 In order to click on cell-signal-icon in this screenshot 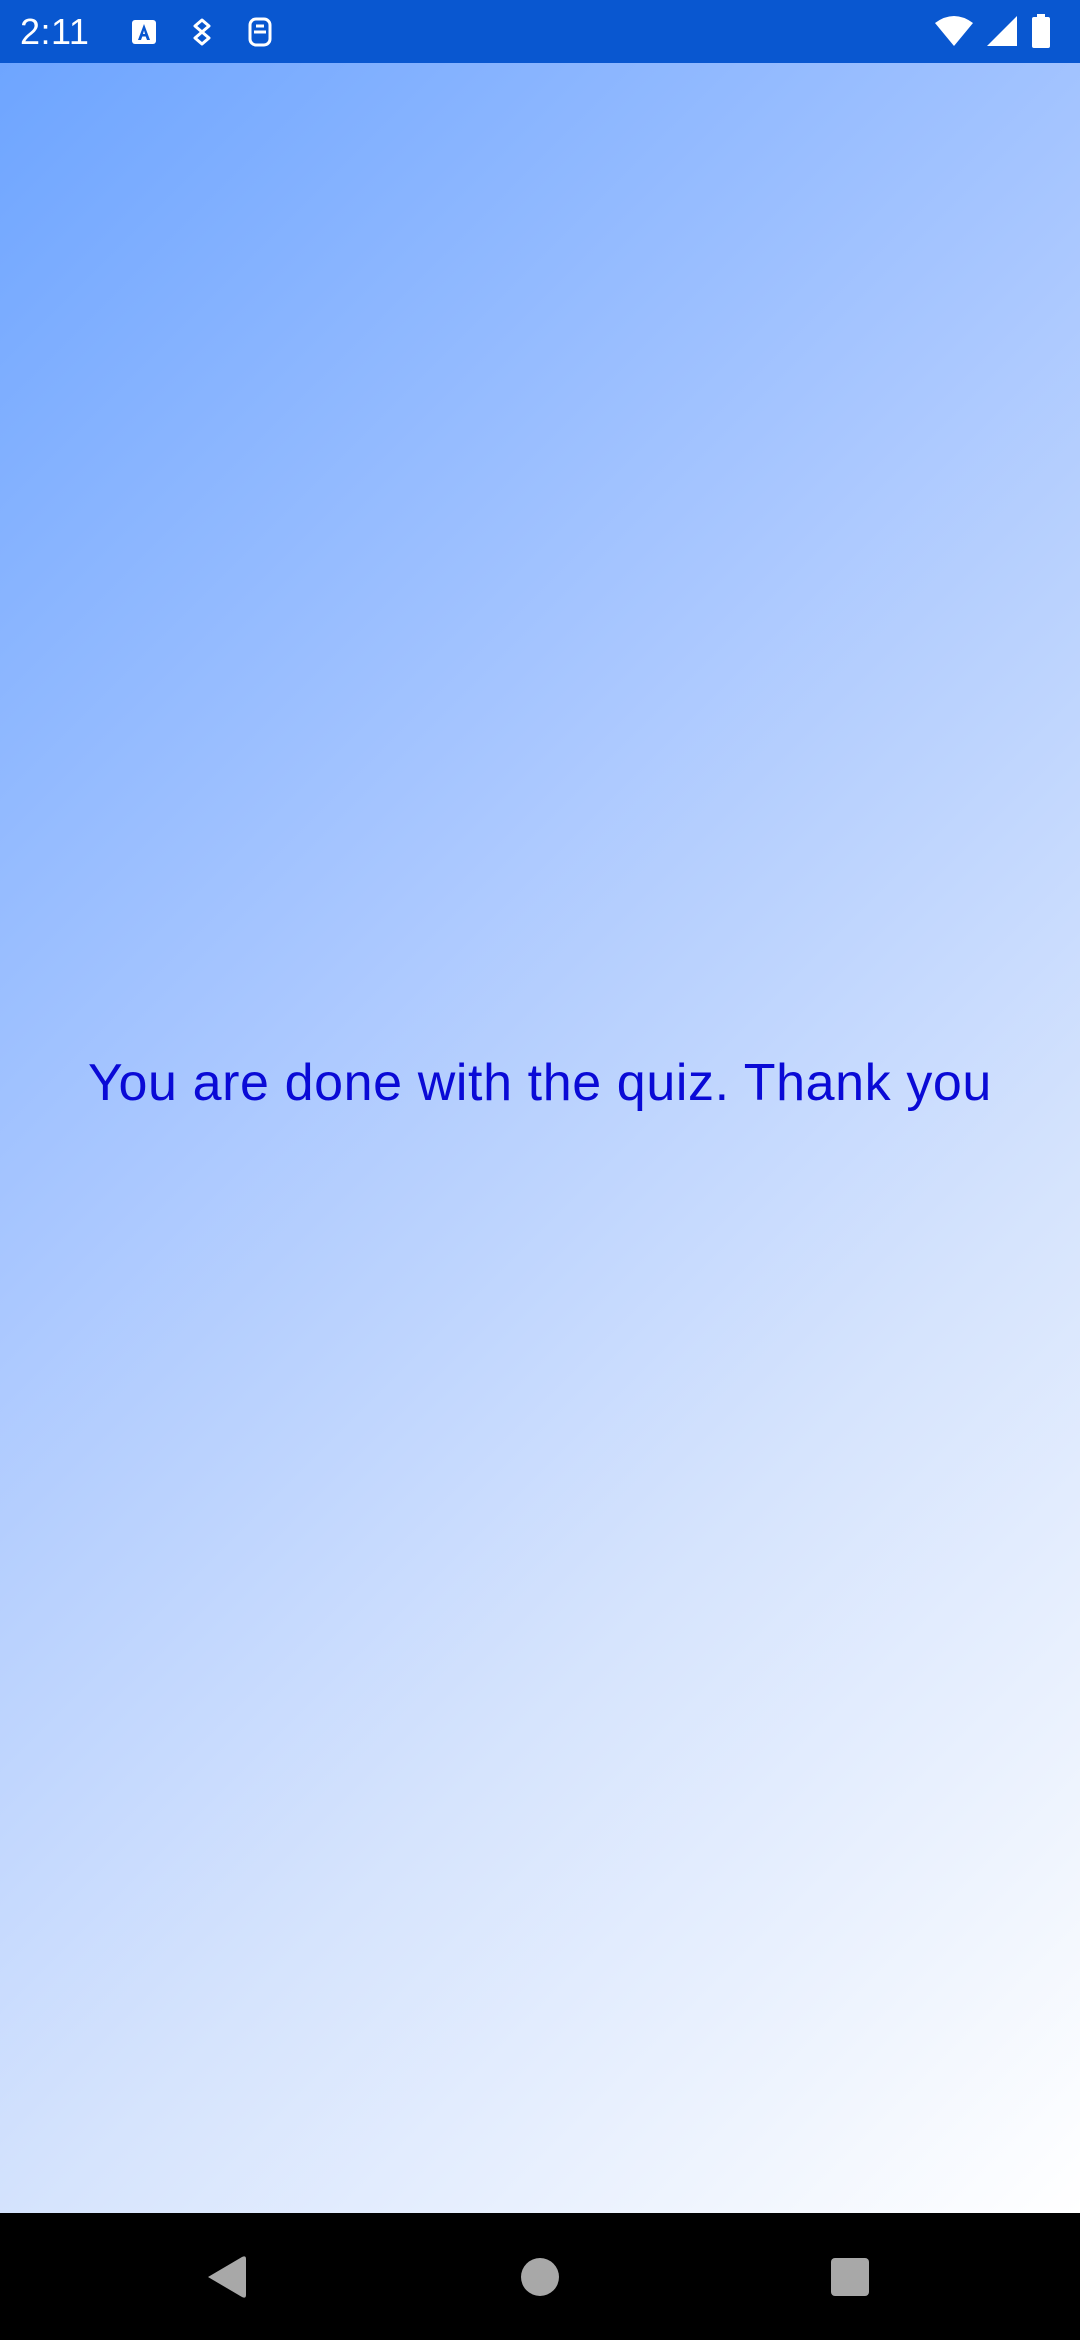, I will do `click(1002, 31)`.